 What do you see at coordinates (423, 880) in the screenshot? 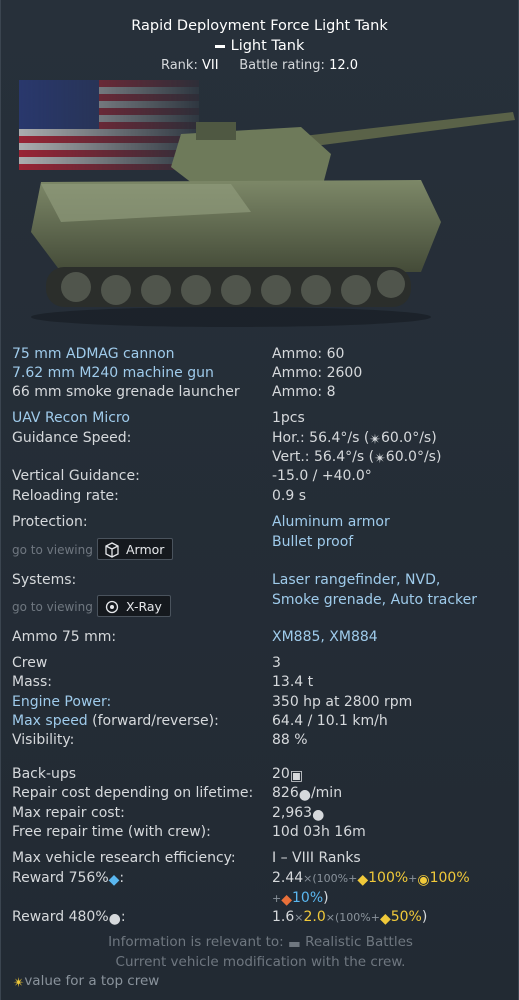
I see `talisman-icon: ◉` at bounding box center [423, 880].